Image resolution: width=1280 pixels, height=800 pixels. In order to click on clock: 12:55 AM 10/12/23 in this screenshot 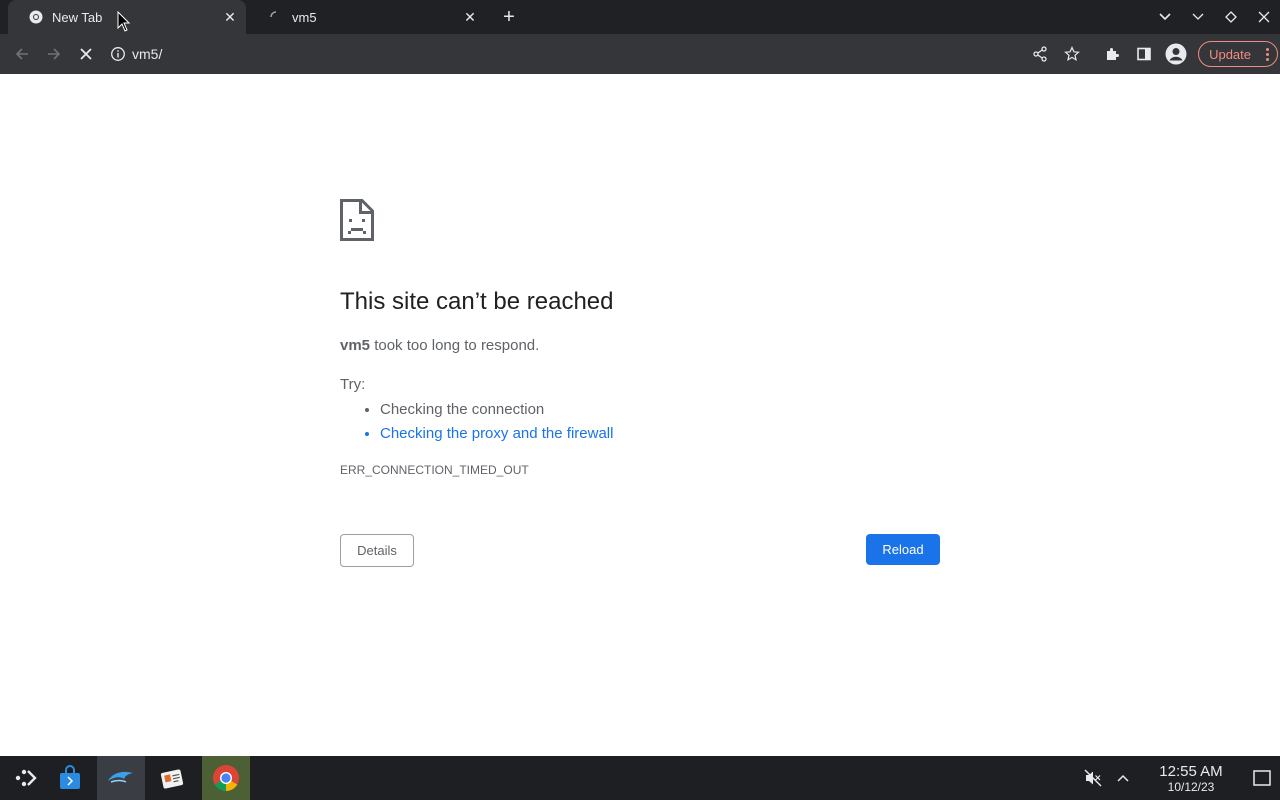, I will do `click(1191, 778)`.